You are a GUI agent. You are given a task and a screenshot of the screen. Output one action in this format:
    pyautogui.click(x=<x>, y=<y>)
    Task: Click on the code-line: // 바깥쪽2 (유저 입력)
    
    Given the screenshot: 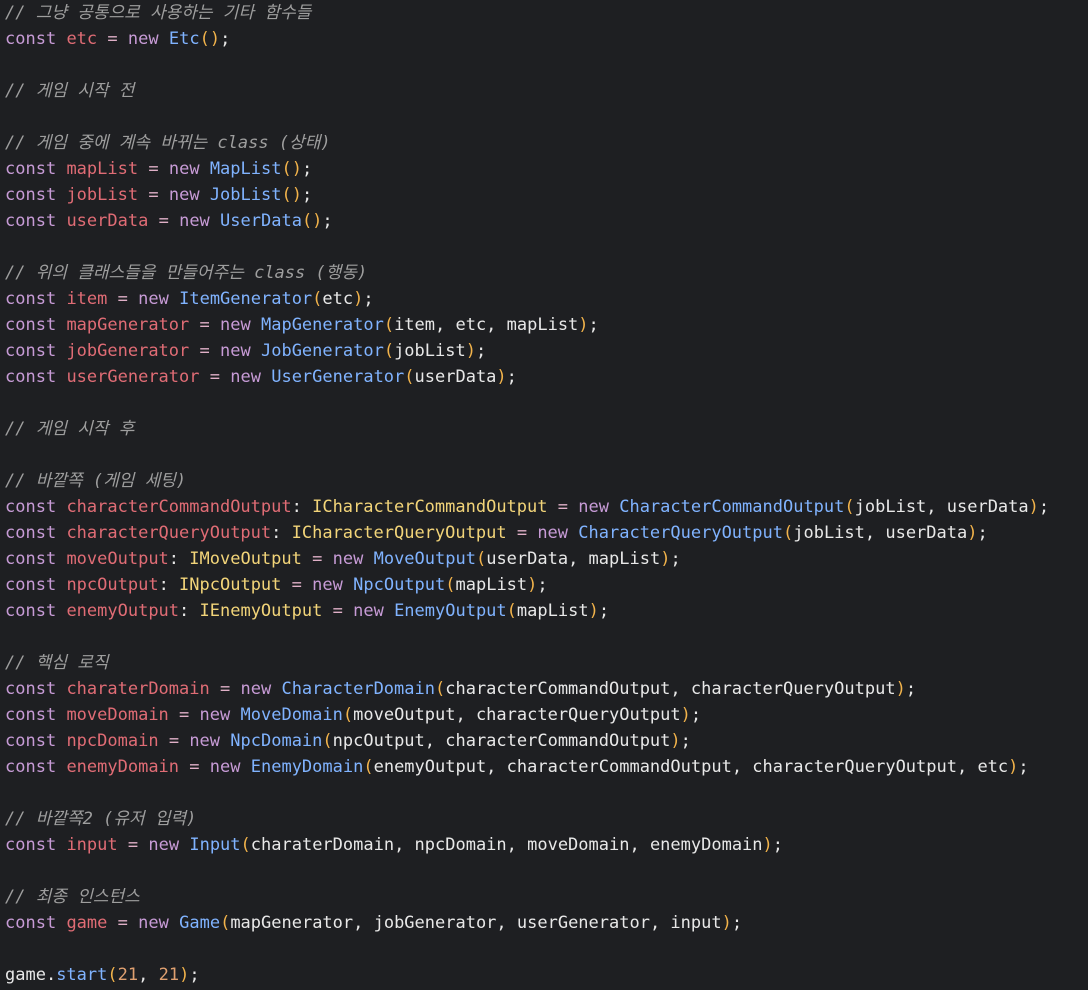 What is the action you would take?
    pyautogui.click(x=546, y=819)
    